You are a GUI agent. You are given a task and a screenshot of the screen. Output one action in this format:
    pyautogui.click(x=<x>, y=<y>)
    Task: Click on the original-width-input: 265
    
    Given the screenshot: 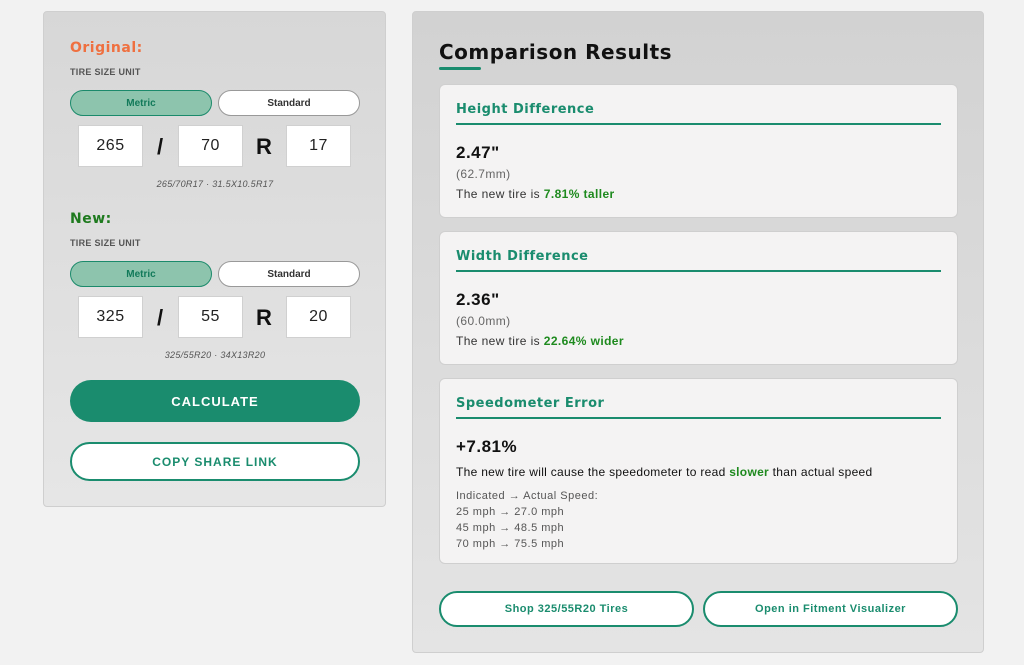 What is the action you would take?
    pyautogui.click(x=110, y=146)
    